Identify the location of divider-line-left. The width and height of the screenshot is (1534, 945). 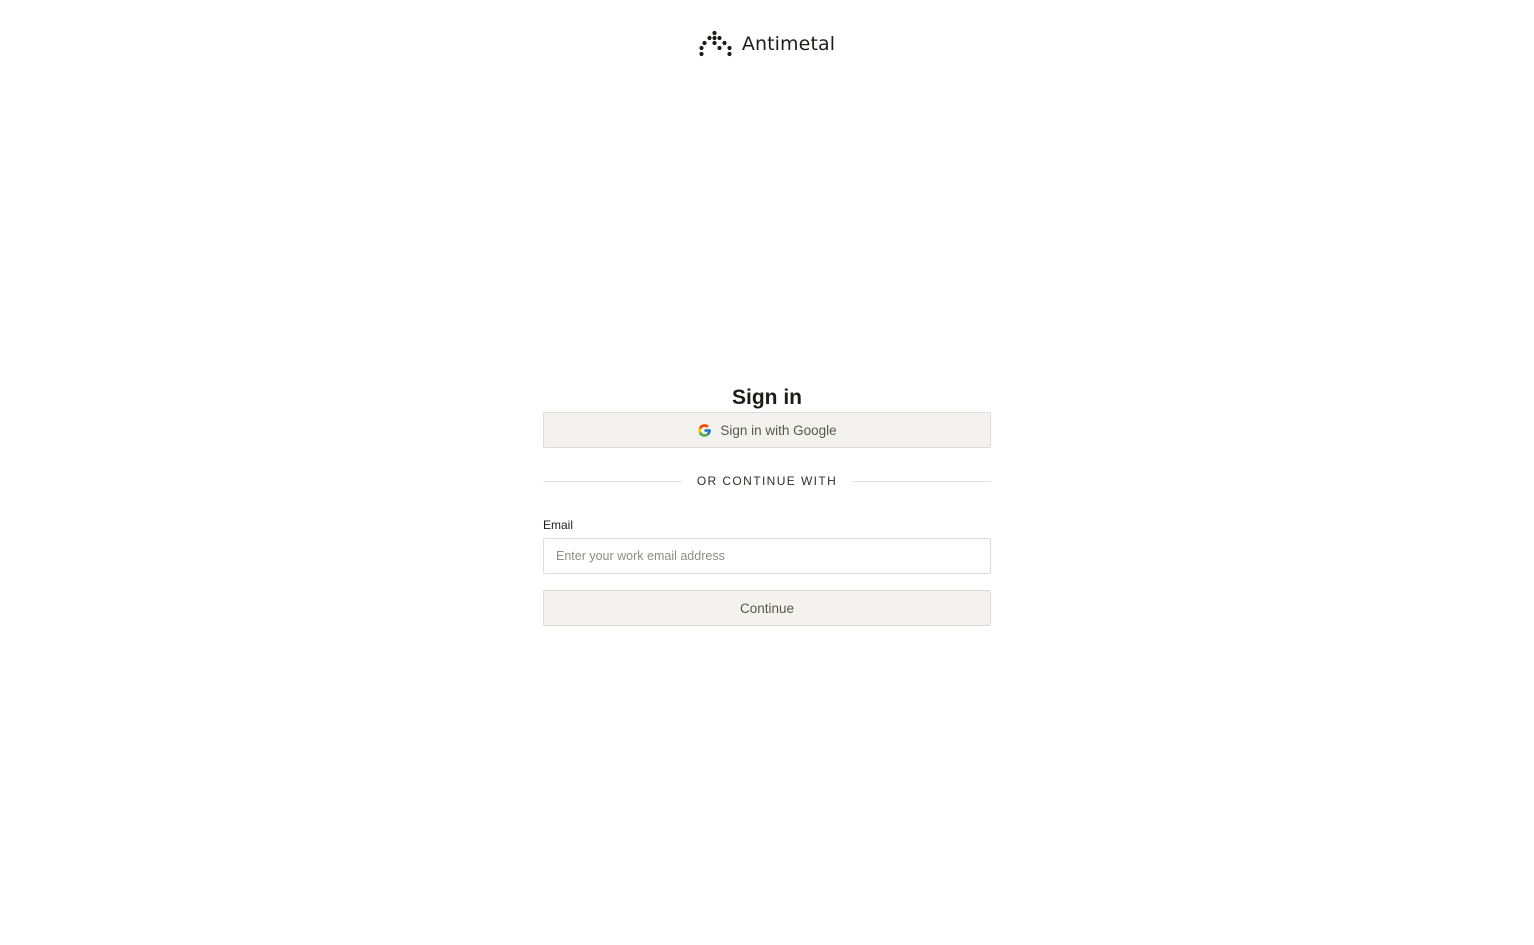
(612, 481).